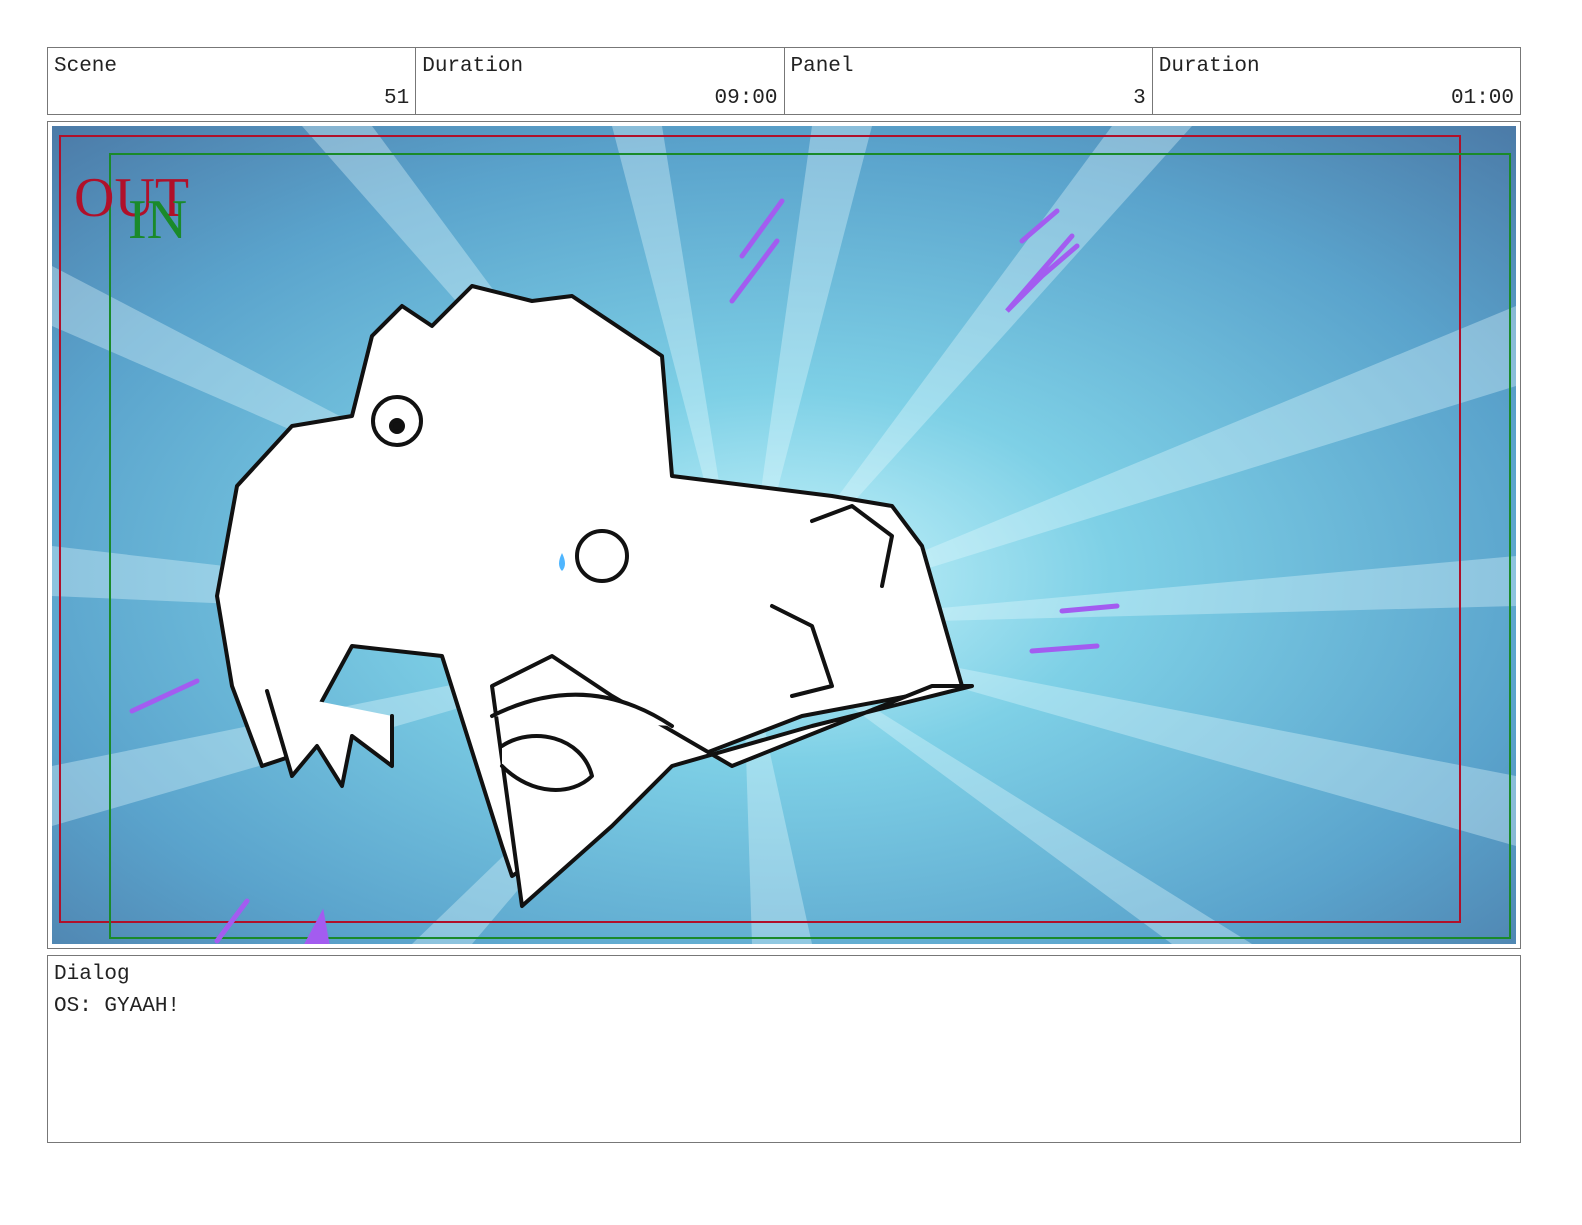 The image size is (1582, 1225). What do you see at coordinates (1336, 81) in the screenshot?
I see `panel-duration-cell: Duration 01:00` at bounding box center [1336, 81].